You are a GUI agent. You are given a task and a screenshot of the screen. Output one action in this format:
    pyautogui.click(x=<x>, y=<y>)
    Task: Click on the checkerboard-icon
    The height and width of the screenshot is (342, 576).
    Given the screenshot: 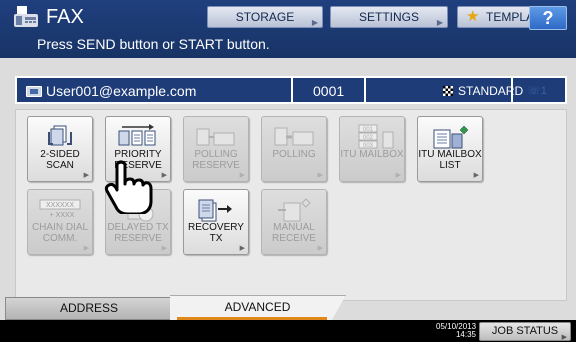 What is the action you would take?
    pyautogui.click(x=448, y=91)
    